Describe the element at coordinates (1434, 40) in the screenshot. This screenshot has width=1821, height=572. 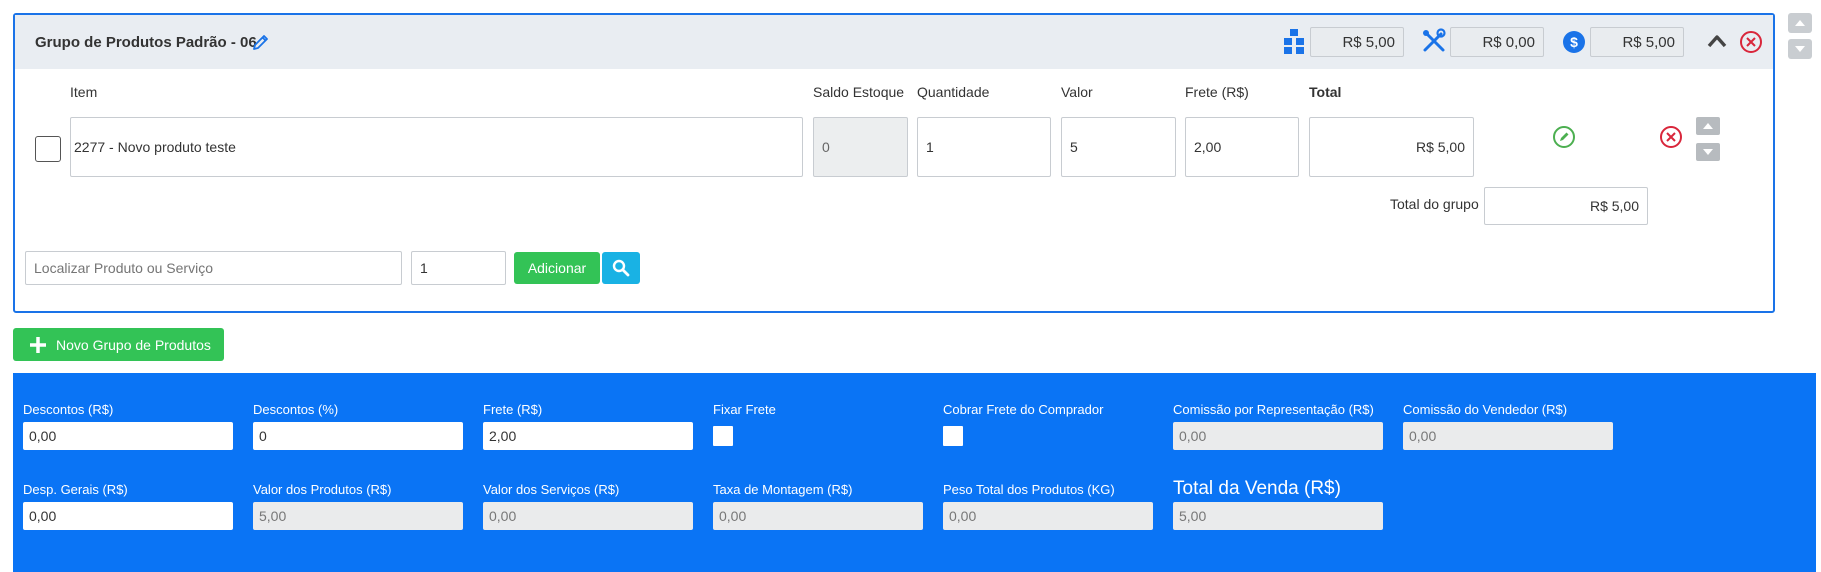
I see `tools-icon` at that location.